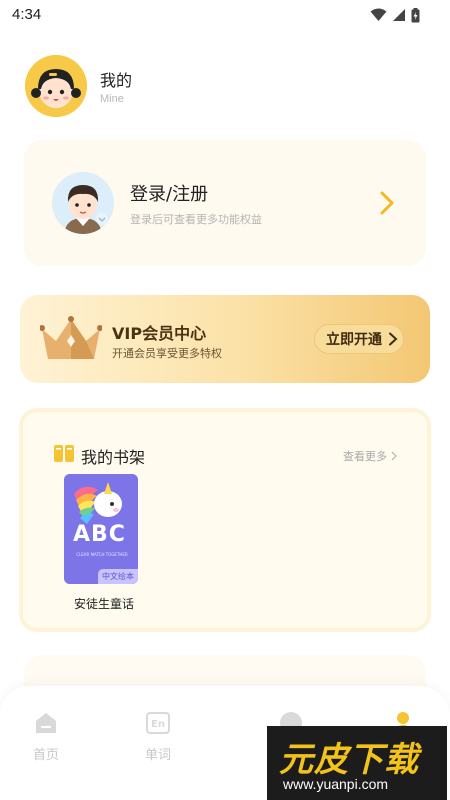 The width and height of the screenshot is (450, 800). What do you see at coordinates (27, 14) in the screenshot?
I see `status-time: 4:34` at bounding box center [27, 14].